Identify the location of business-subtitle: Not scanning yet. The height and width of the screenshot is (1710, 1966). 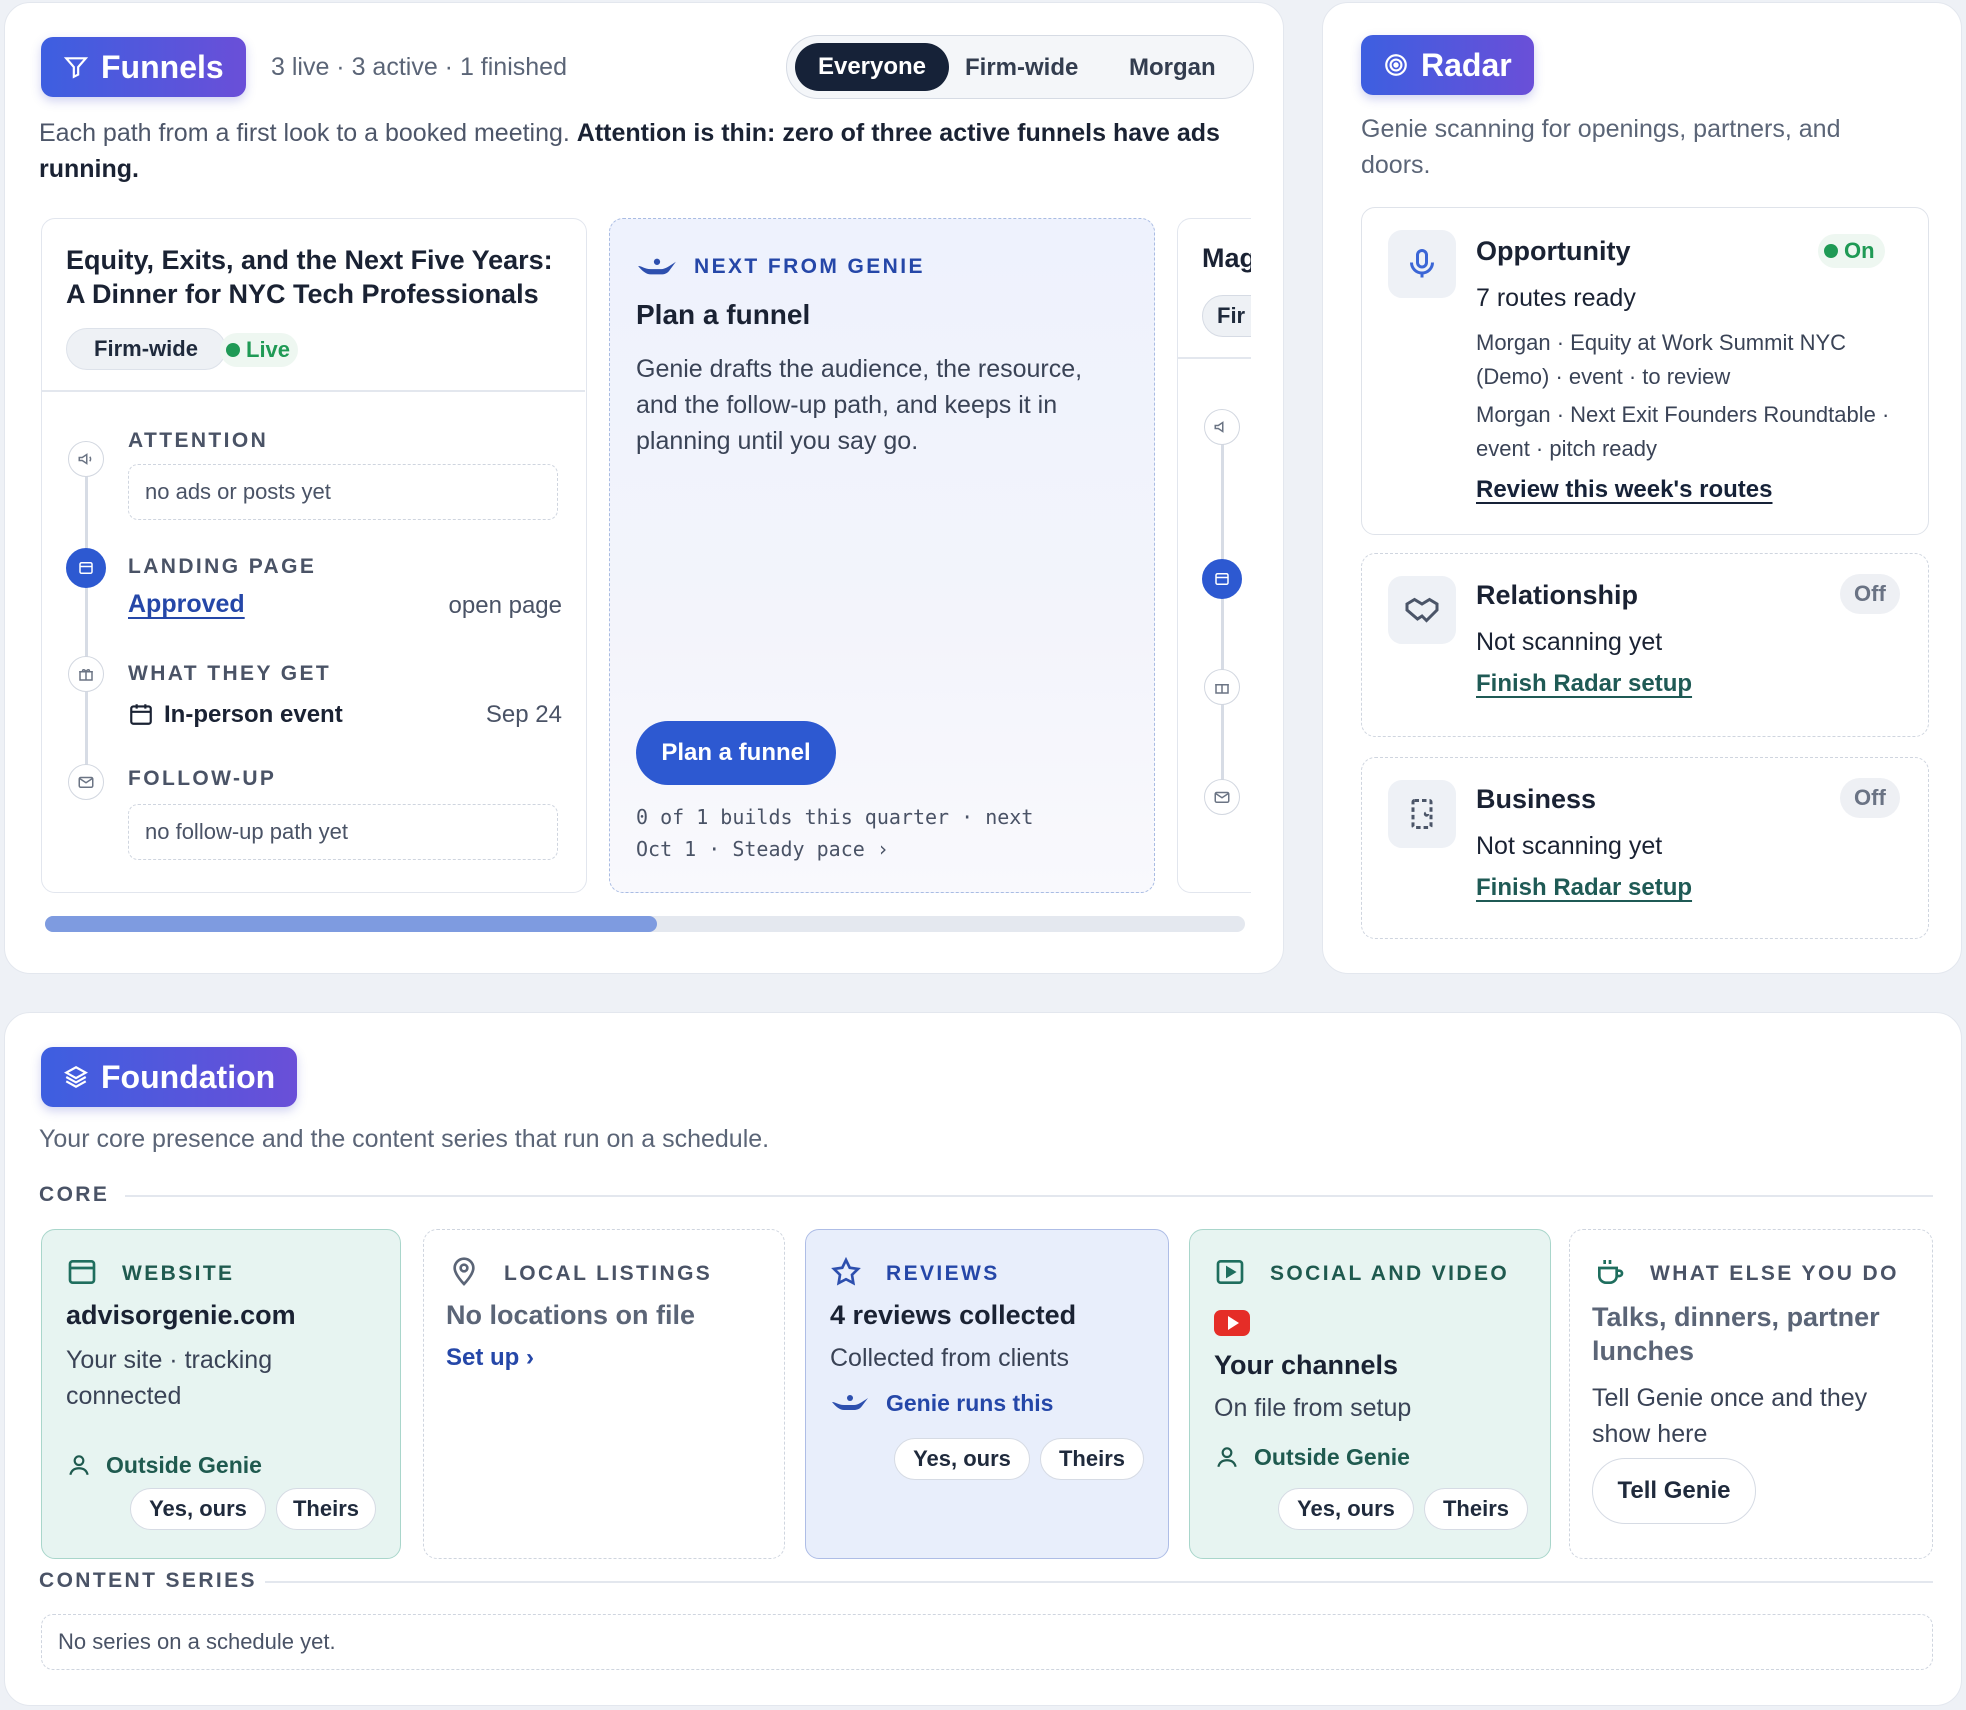
(1569, 846).